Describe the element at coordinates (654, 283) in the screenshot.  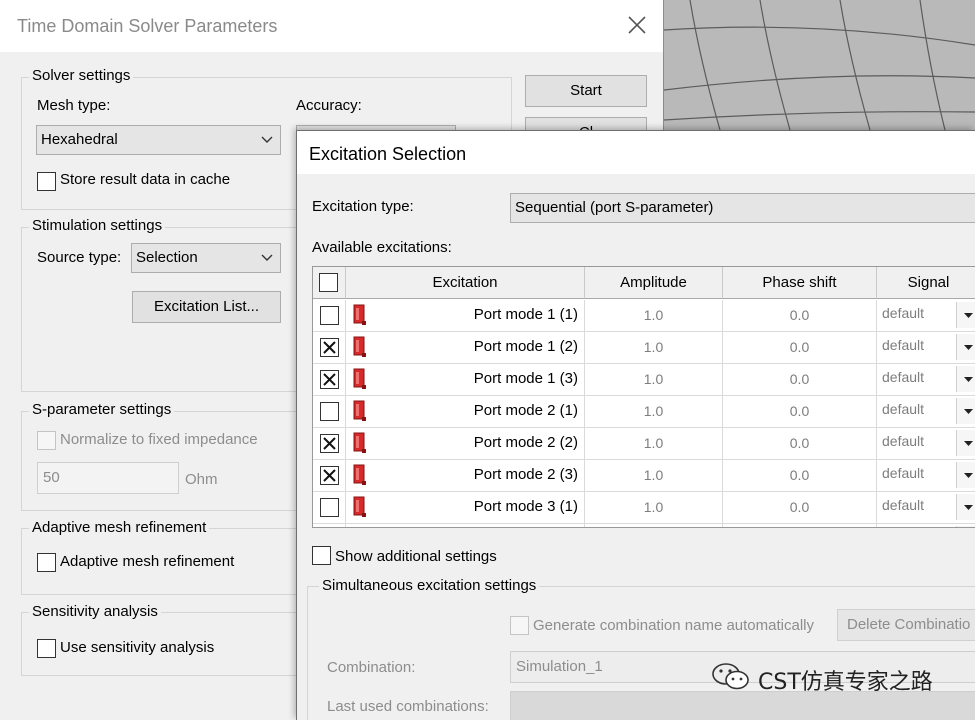
I see `column-header-amplitude: Amplitude` at that location.